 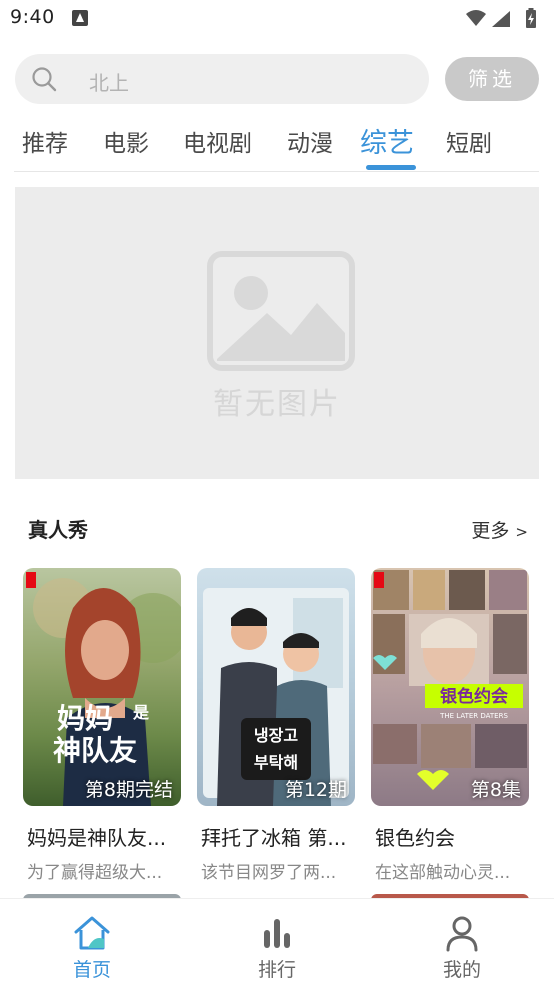 What do you see at coordinates (474, 696) in the screenshot?
I see `poster-title-line1: 银色约会` at bounding box center [474, 696].